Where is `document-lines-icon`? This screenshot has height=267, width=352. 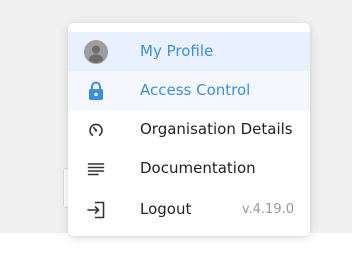
document-lines-icon is located at coordinates (96, 169).